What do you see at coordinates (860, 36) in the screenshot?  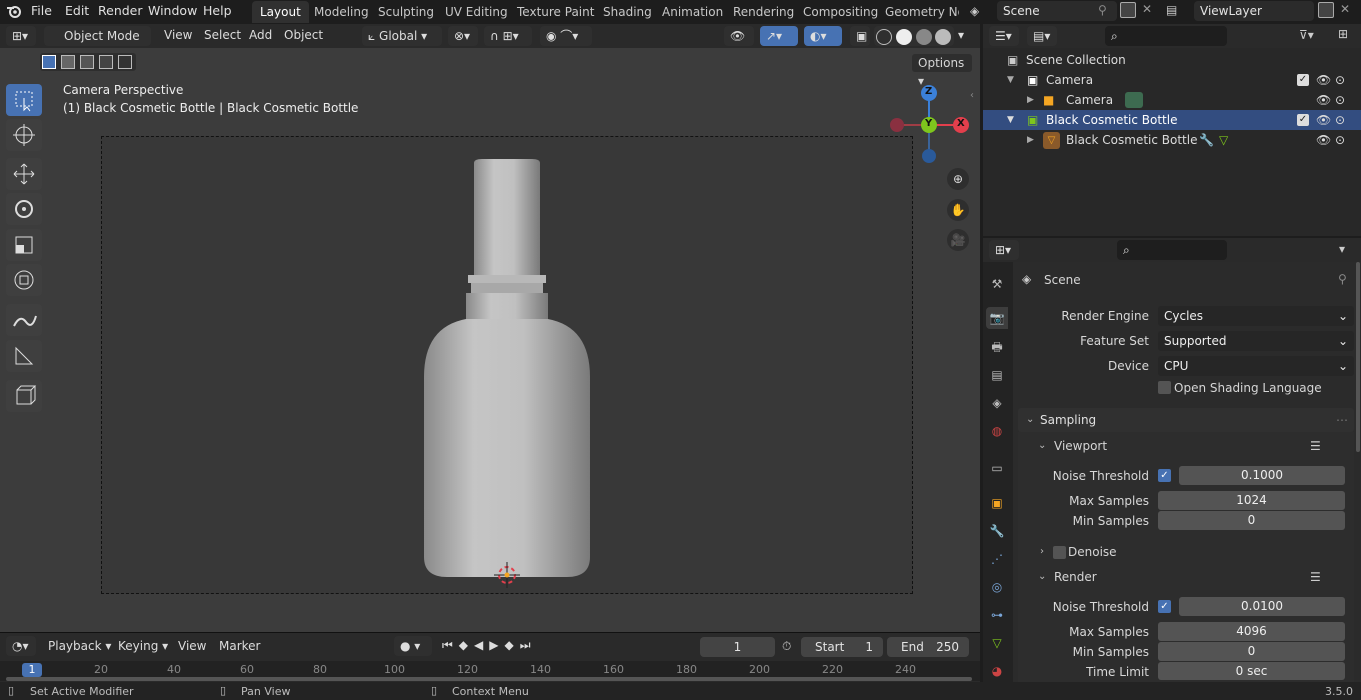 I see `xray-icon: ▣` at bounding box center [860, 36].